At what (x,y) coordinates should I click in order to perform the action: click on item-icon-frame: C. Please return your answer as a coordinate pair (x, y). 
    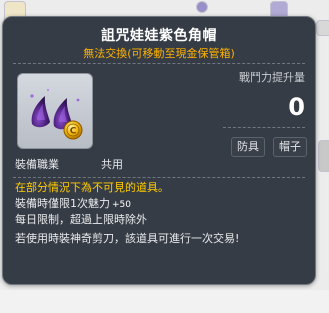
    Looking at the image, I should click on (55, 111).